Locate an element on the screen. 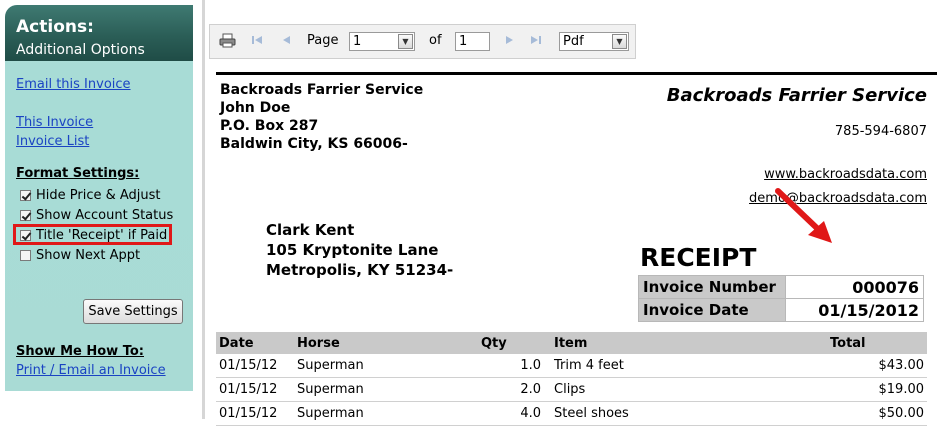 The height and width of the screenshot is (426, 937). row-qty: 1.0 is located at coordinates (511, 366).